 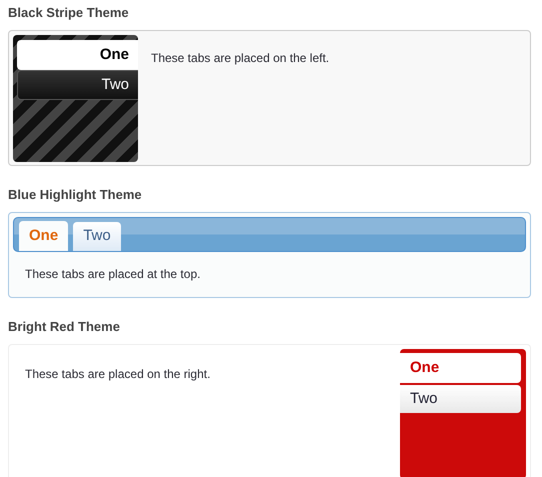 What do you see at coordinates (75, 195) in the screenshot?
I see `section-heading: Blue Highlight Theme` at bounding box center [75, 195].